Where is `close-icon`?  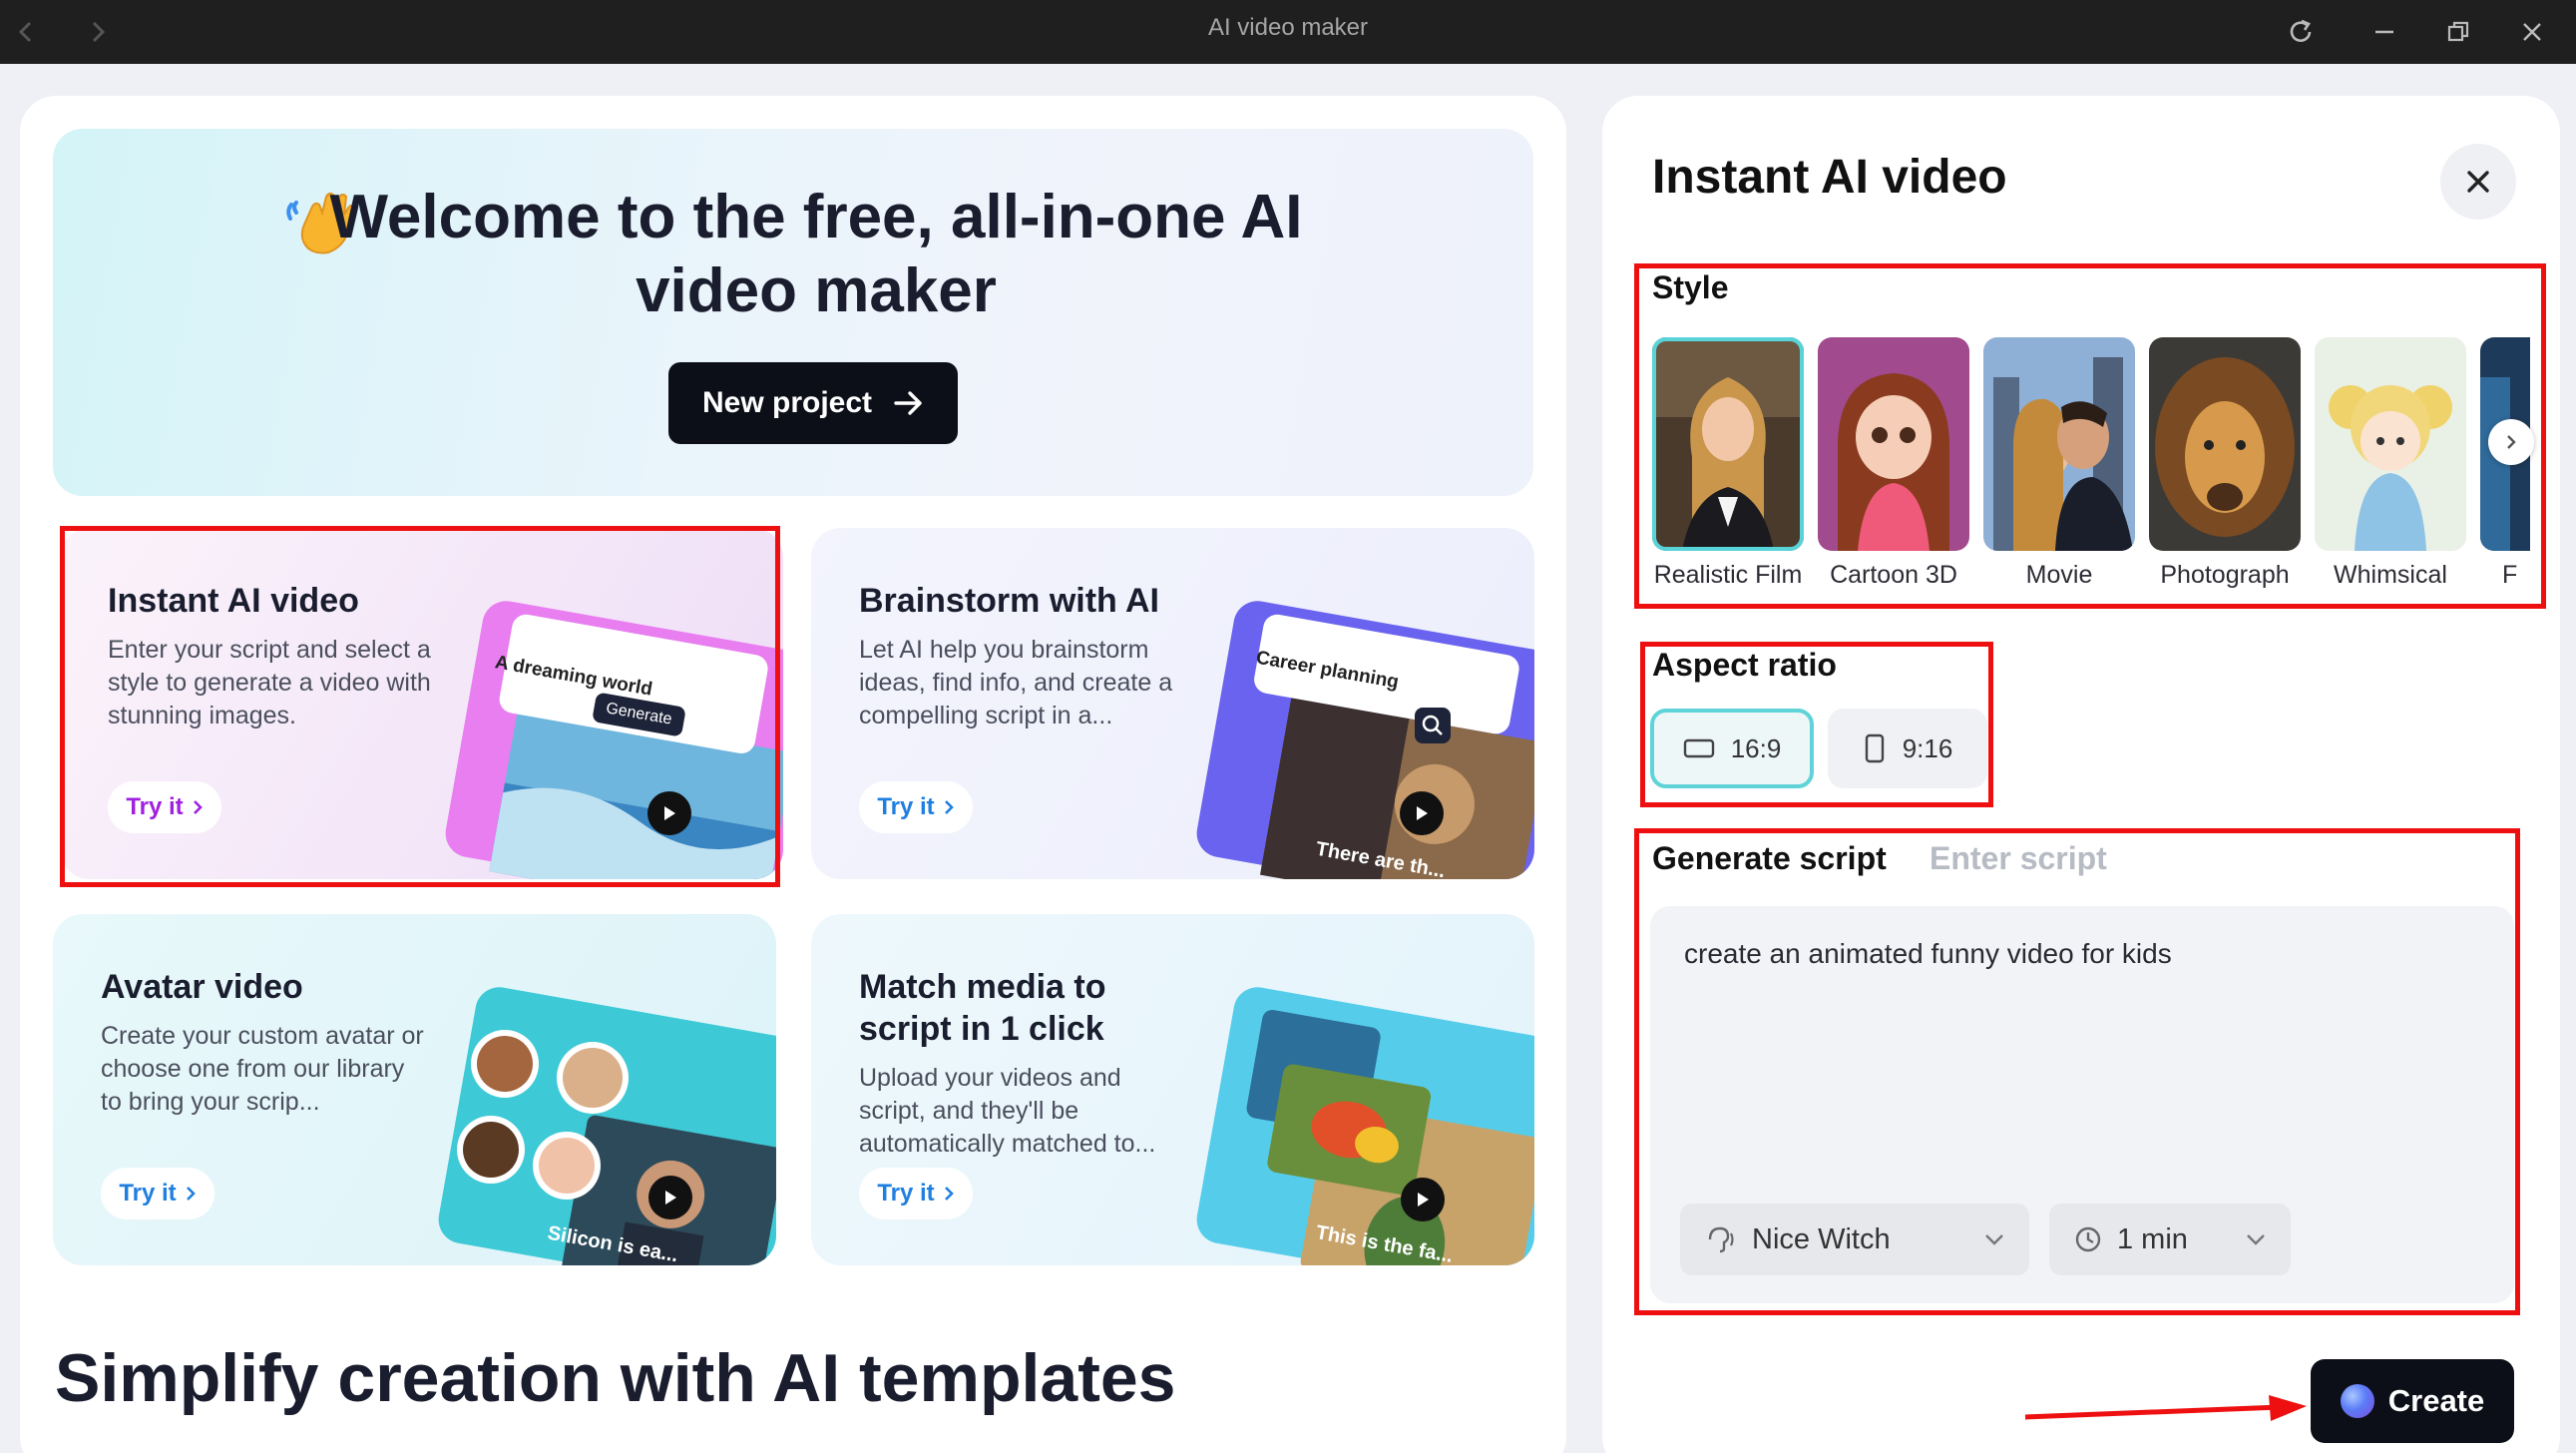
close-icon is located at coordinates (2478, 182).